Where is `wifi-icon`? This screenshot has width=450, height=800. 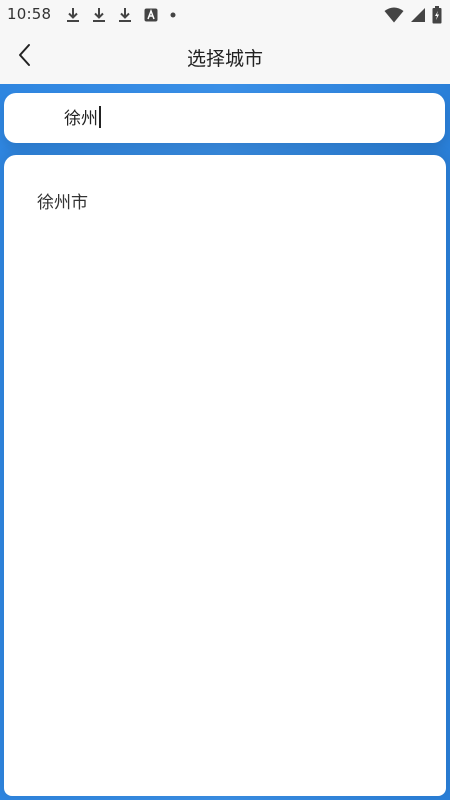 wifi-icon is located at coordinates (394, 15).